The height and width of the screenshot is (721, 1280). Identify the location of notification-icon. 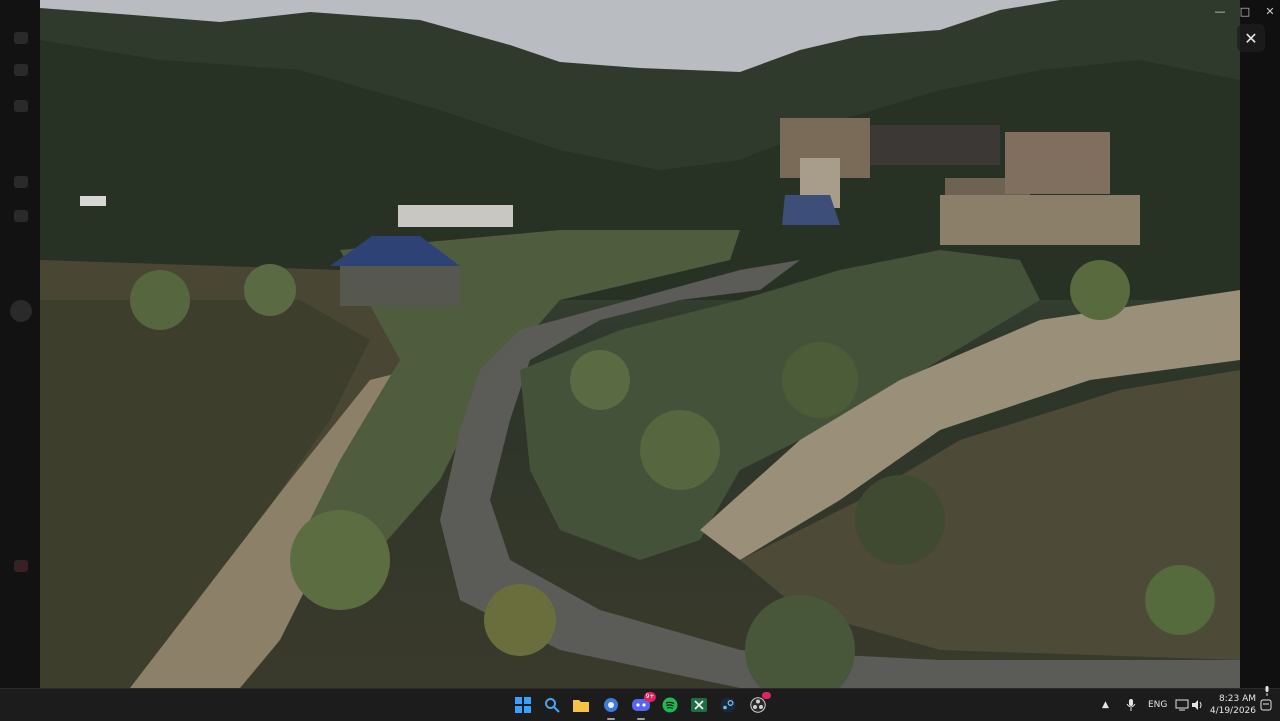
(1266, 705).